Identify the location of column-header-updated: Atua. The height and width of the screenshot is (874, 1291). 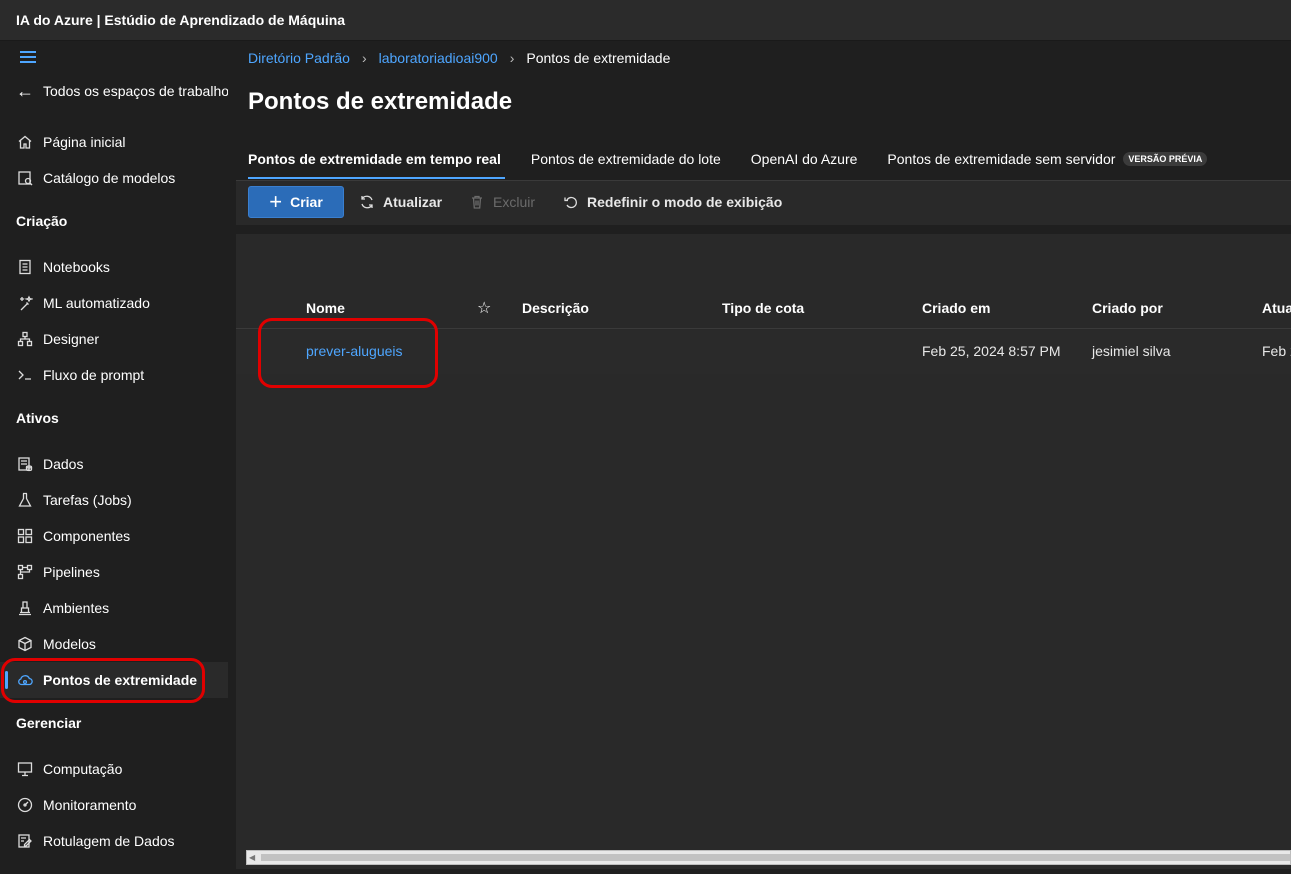
(1276, 308).